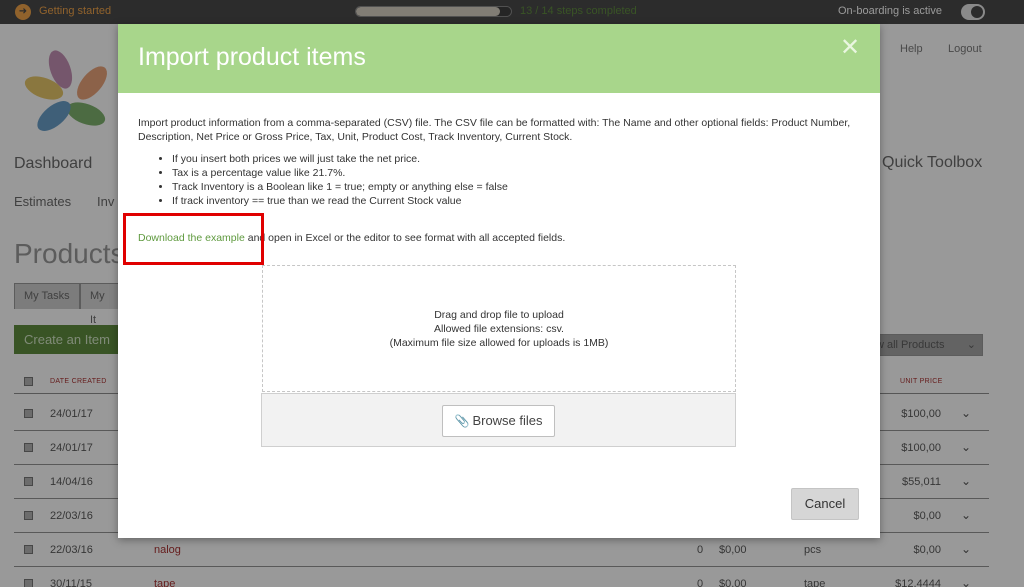 This screenshot has height=587, width=1024. Describe the element at coordinates (507, 420) in the screenshot. I see `browse-files-label: Browse files` at that location.